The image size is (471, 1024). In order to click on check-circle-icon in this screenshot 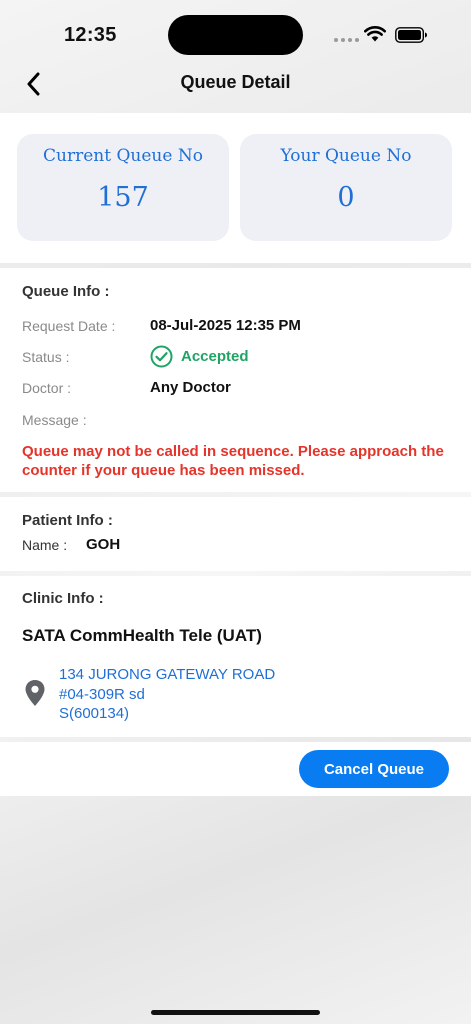, I will do `click(161, 356)`.